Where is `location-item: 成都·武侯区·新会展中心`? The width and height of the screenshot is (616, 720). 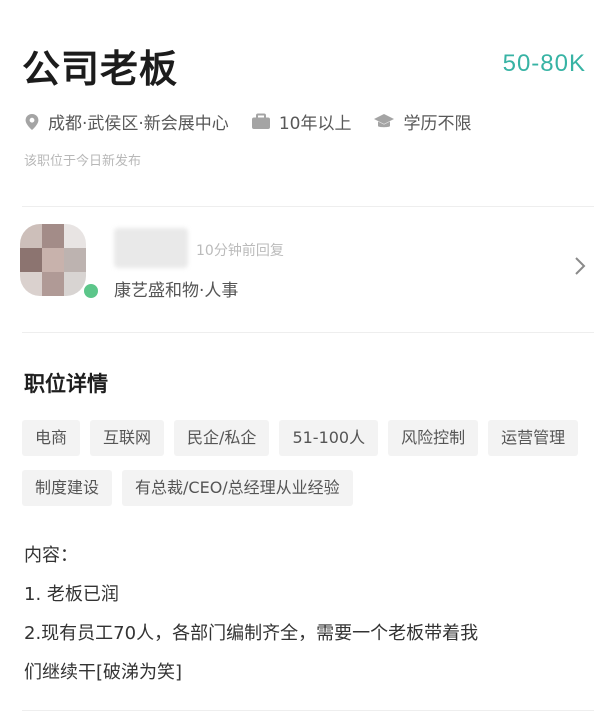 location-item: 成都·武侯区·新会展中心 is located at coordinates (126, 121).